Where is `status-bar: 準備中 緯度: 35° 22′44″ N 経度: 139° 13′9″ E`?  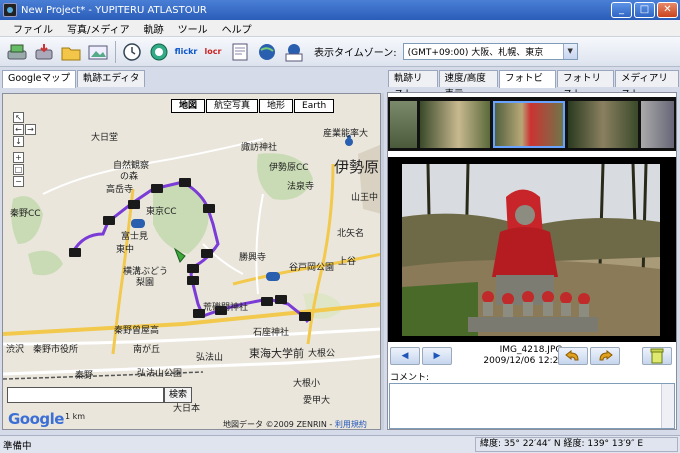
status-bar: 準備中 緯度: 35° 22′44″ N 経度: 139° 13′9″ E is located at coordinates (340, 444).